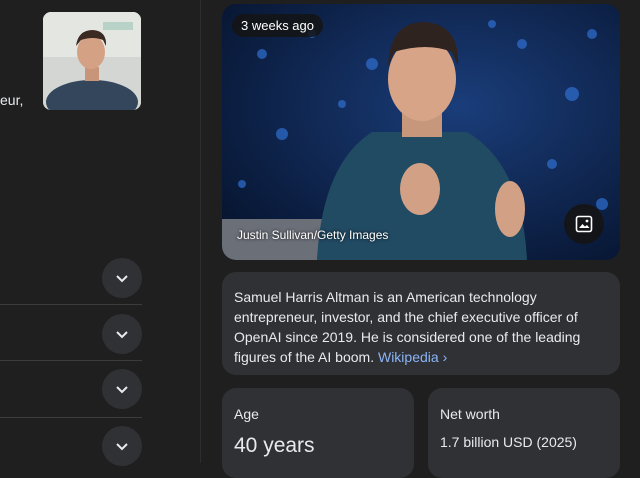 Image resolution: width=640 pixels, height=478 pixels. Describe the element at coordinates (277, 25) in the screenshot. I see `timestamp-badge: 3 weeks ago` at that location.